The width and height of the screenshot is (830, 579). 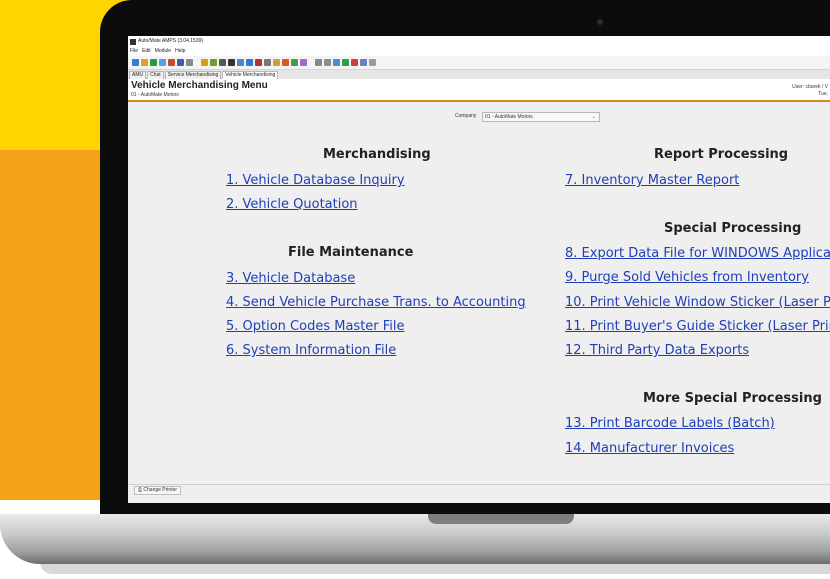 I want to click on tab-vehicle-merchandising: Vehicle Merchandising, so click(x=250, y=75).